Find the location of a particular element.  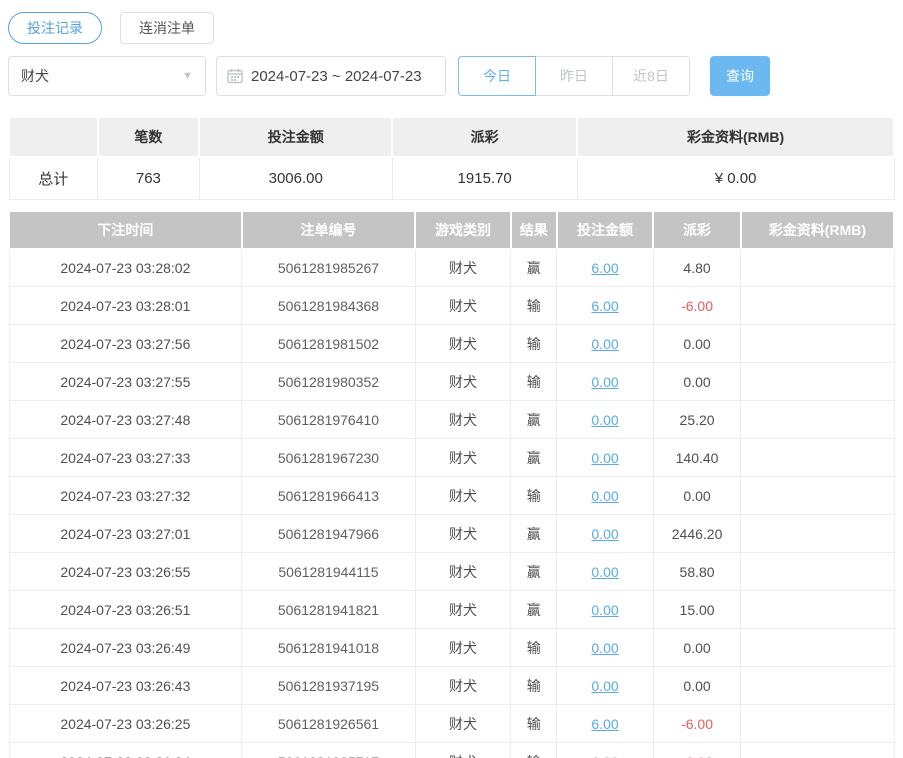

tab-bet-records-label: 投注记录 is located at coordinates (55, 28).